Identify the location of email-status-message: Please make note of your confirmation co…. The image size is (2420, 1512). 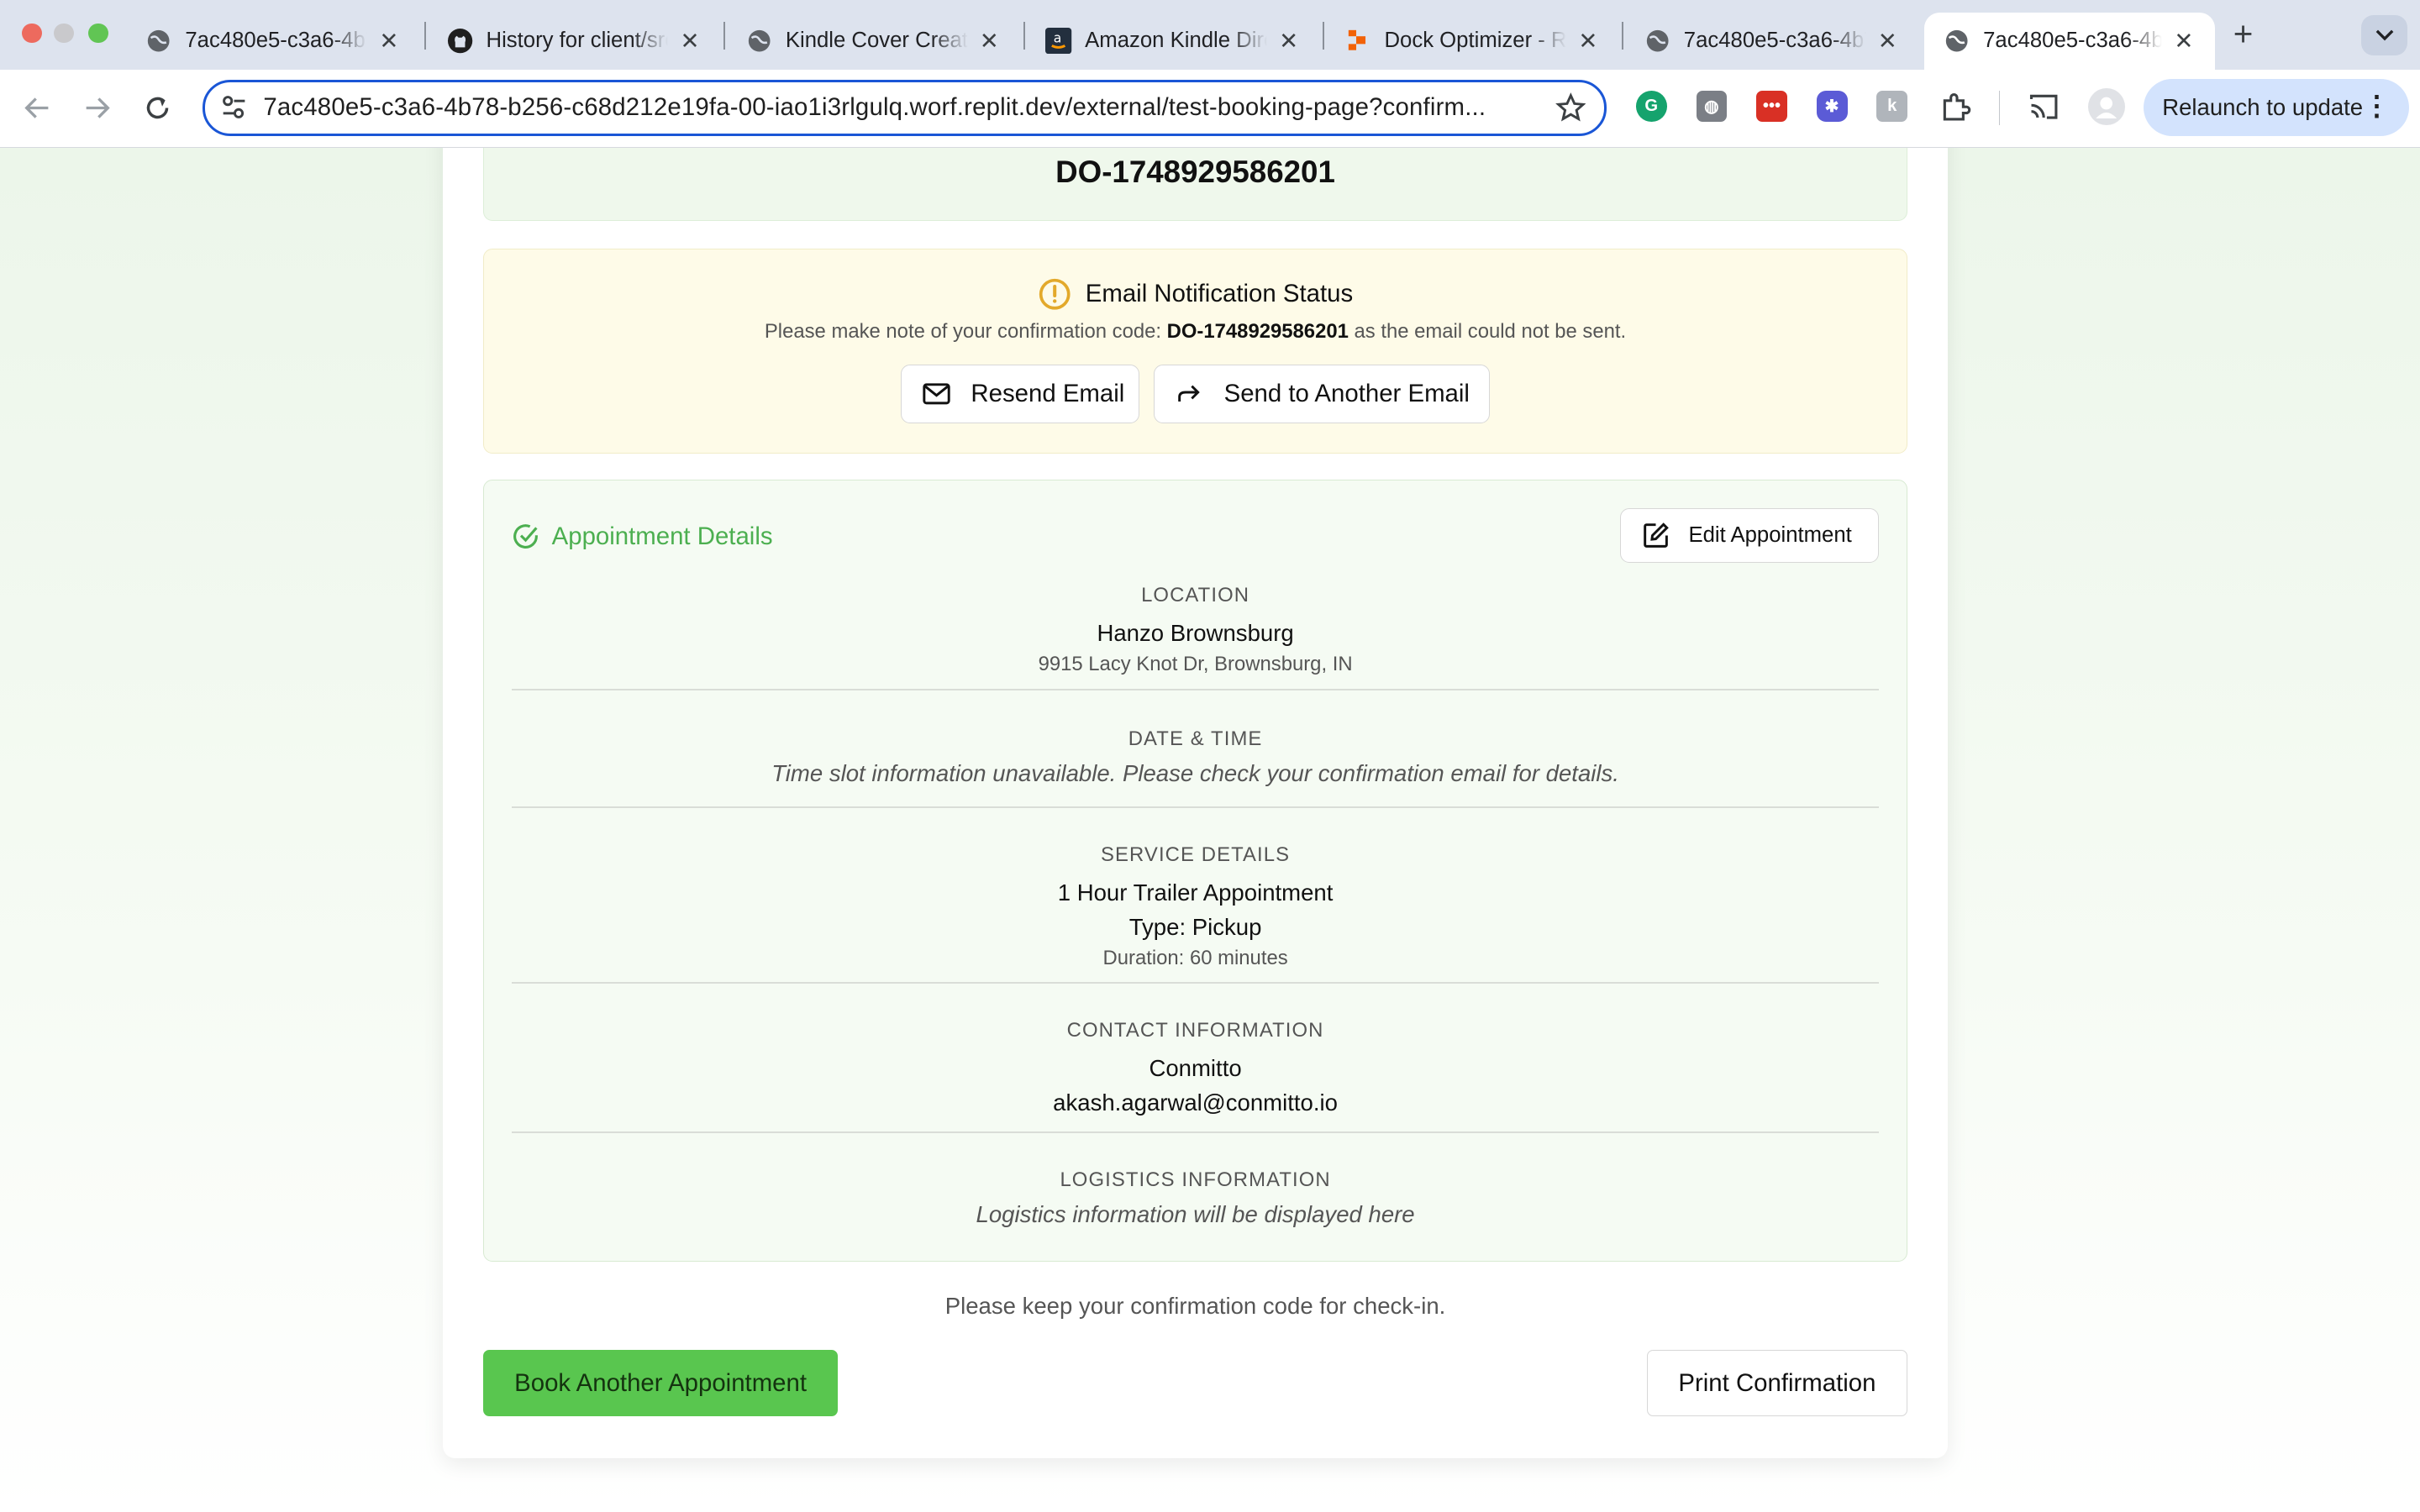
(1195, 332).